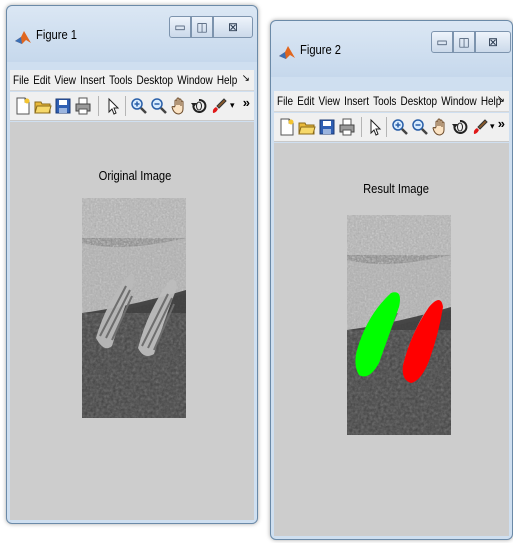 Image resolution: width=513 pixels, height=543 pixels. Describe the element at coordinates (135, 175) in the screenshot. I see `axes-title: Original Image` at that location.